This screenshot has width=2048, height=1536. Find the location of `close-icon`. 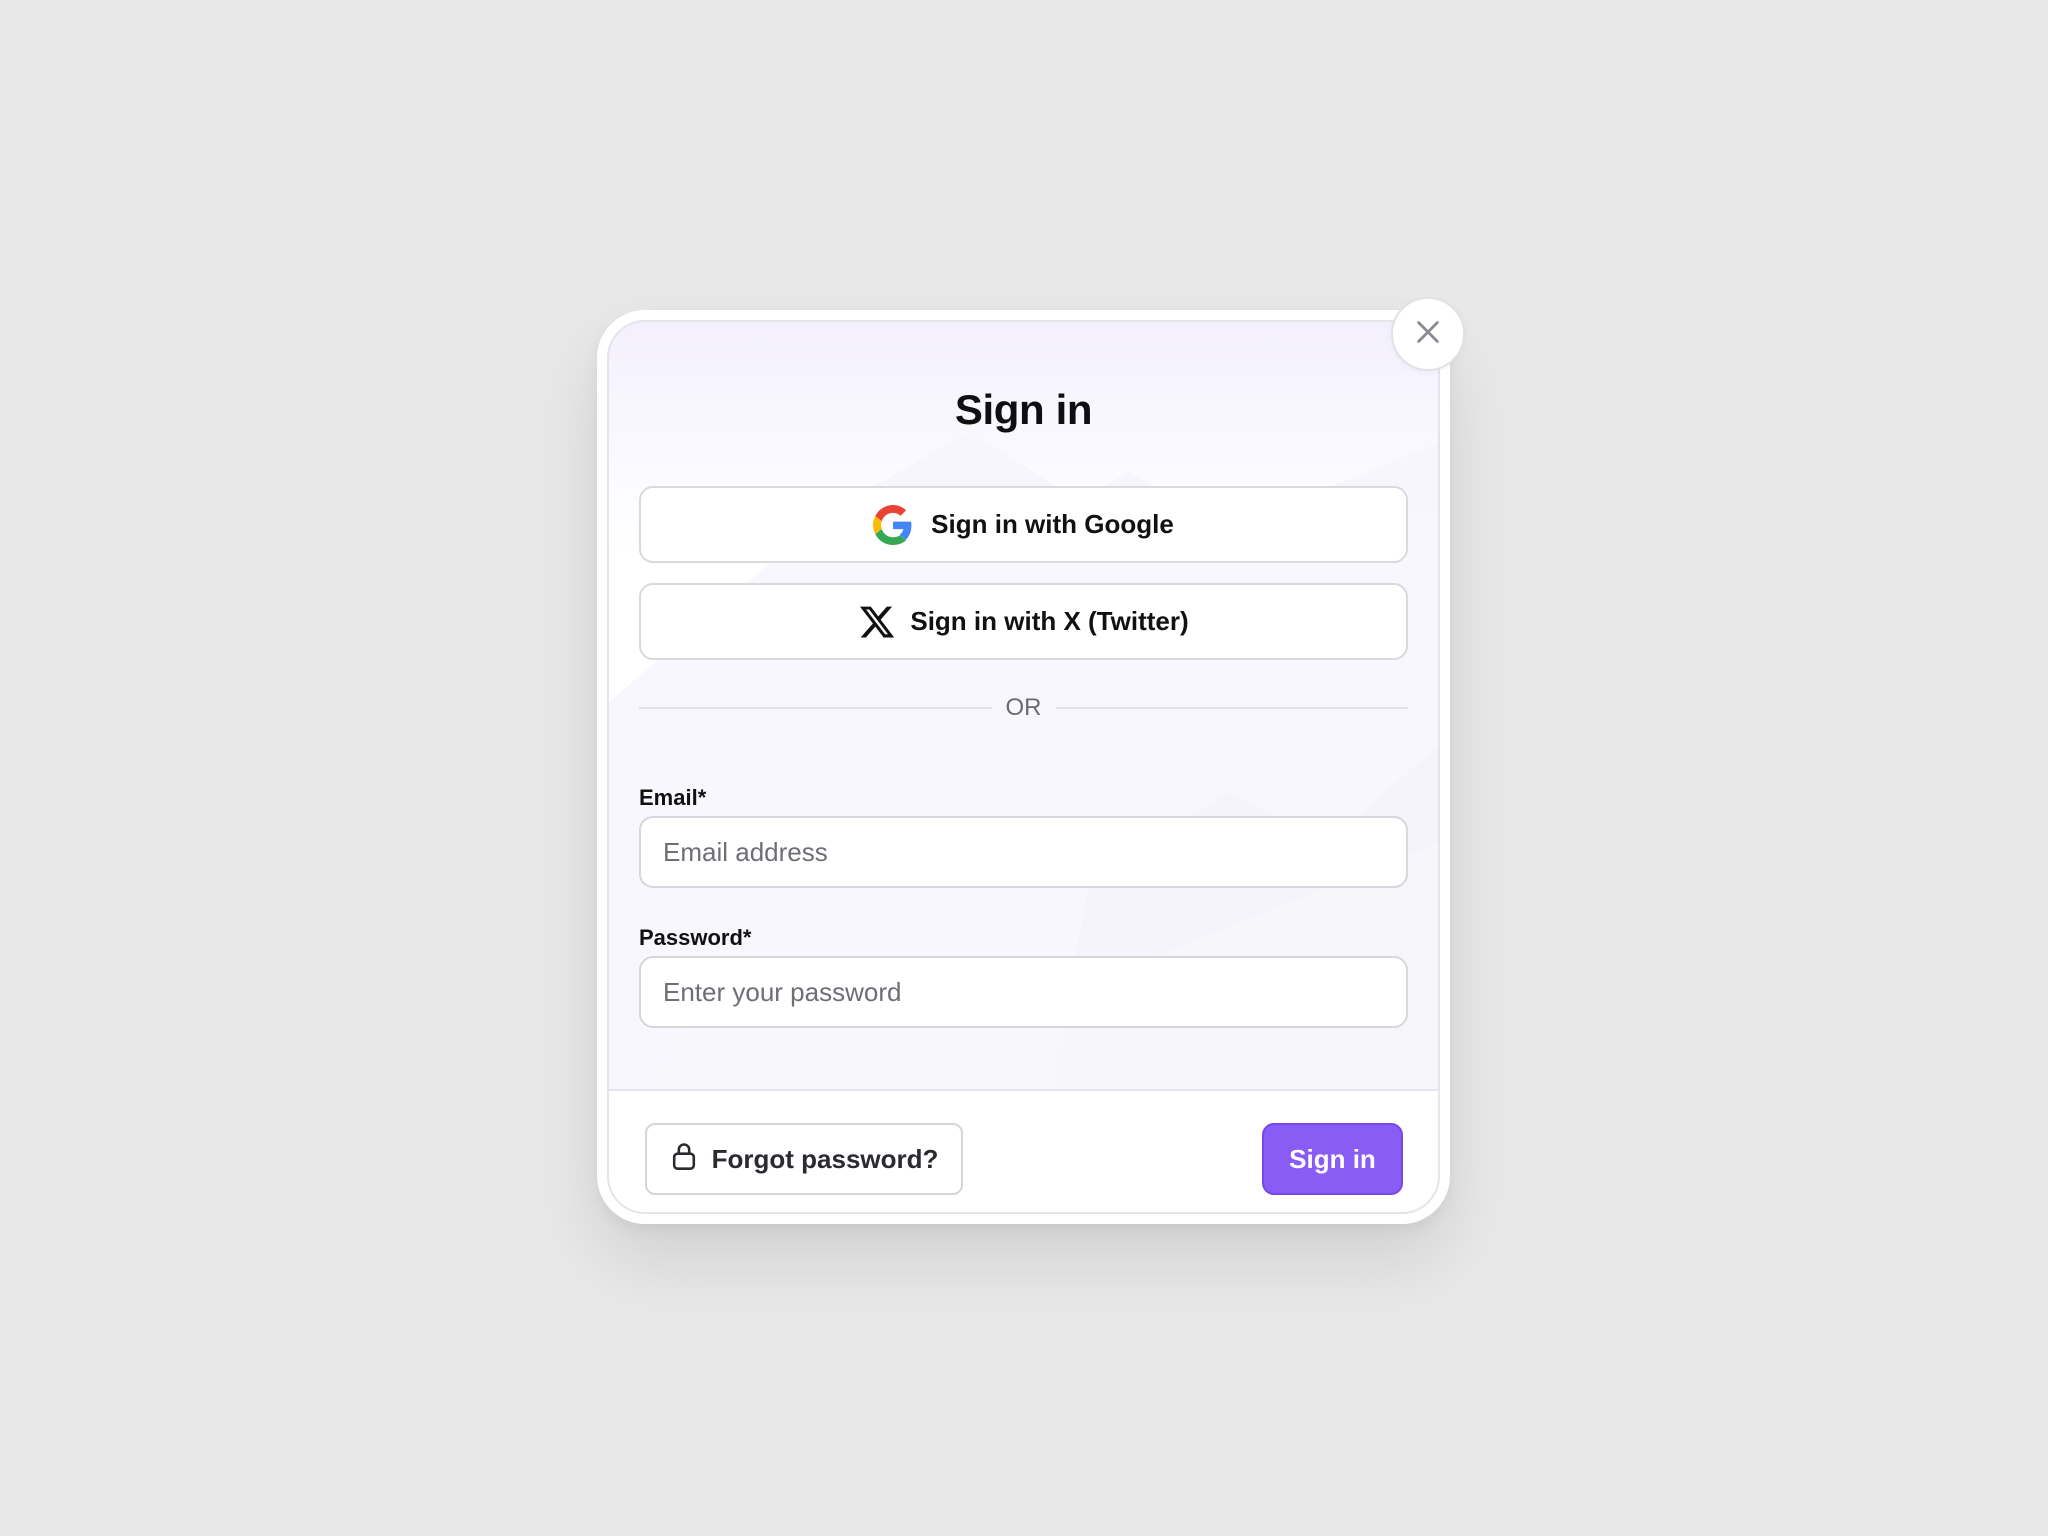

close-icon is located at coordinates (1428, 334).